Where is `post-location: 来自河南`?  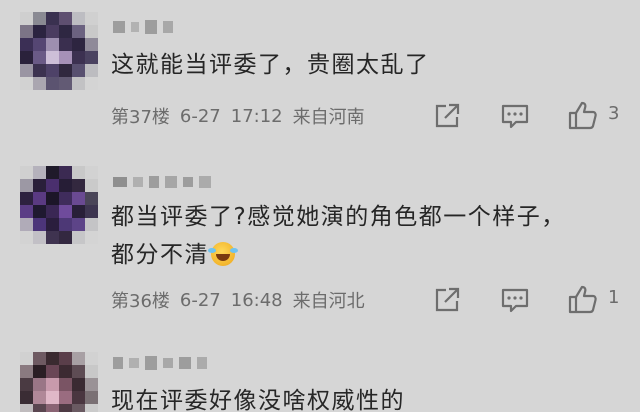
post-location: 来自河南 is located at coordinates (328, 117).